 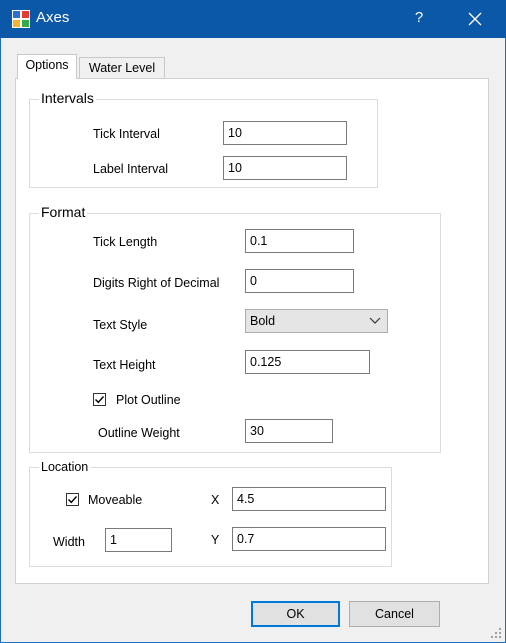 What do you see at coordinates (309, 499) in the screenshot?
I see `x-input` at bounding box center [309, 499].